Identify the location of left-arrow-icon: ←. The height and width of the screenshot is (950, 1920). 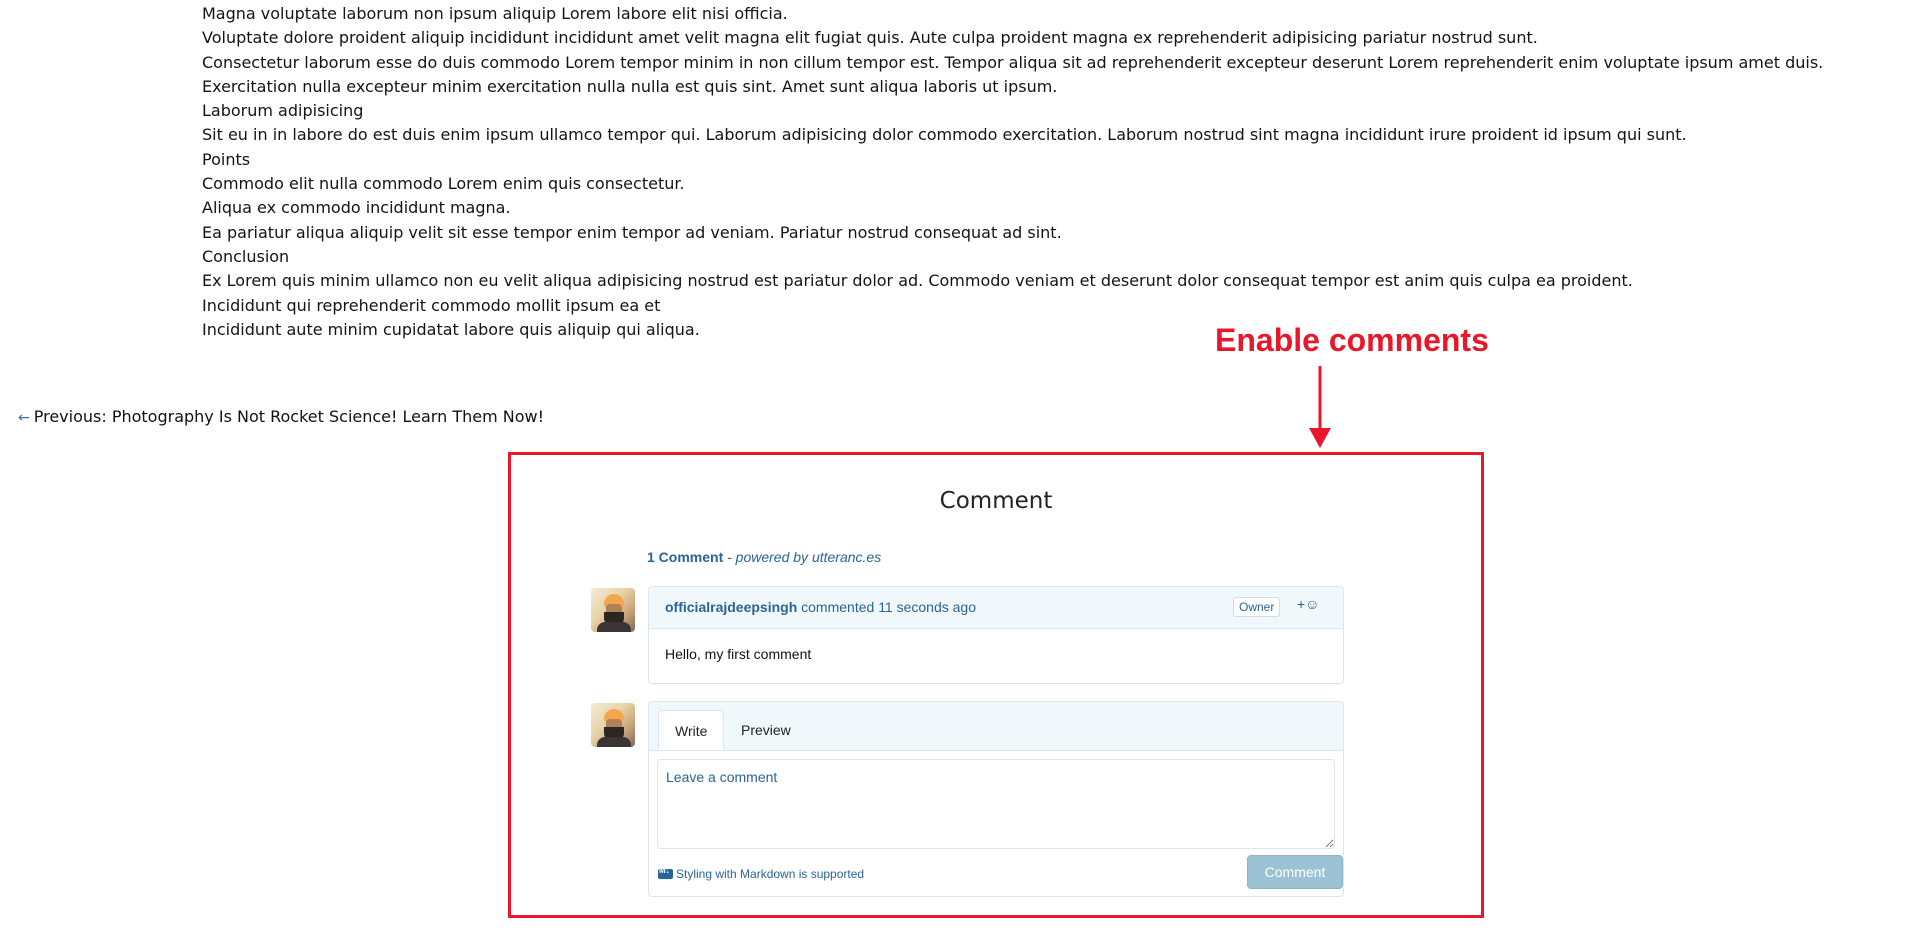
(24, 418).